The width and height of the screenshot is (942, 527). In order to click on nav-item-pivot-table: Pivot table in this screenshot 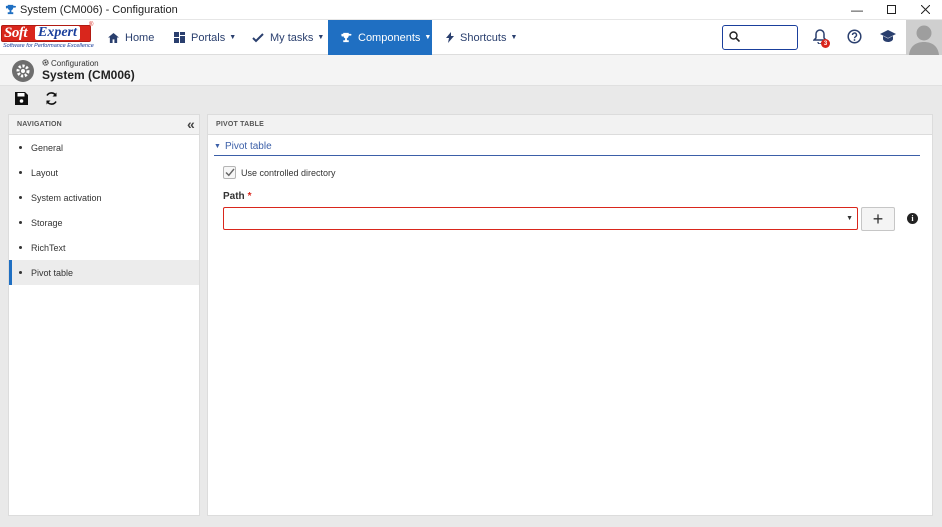, I will do `click(104, 272)`.